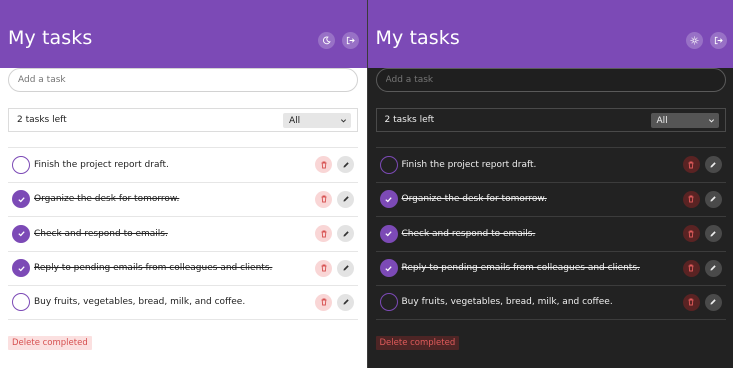 The width and height of the screenshot is (733, 368). Describe the element at coordinates (183, 199) in the screenshot. I see `task-row: Organize the desk for tomorrow.` at that location.